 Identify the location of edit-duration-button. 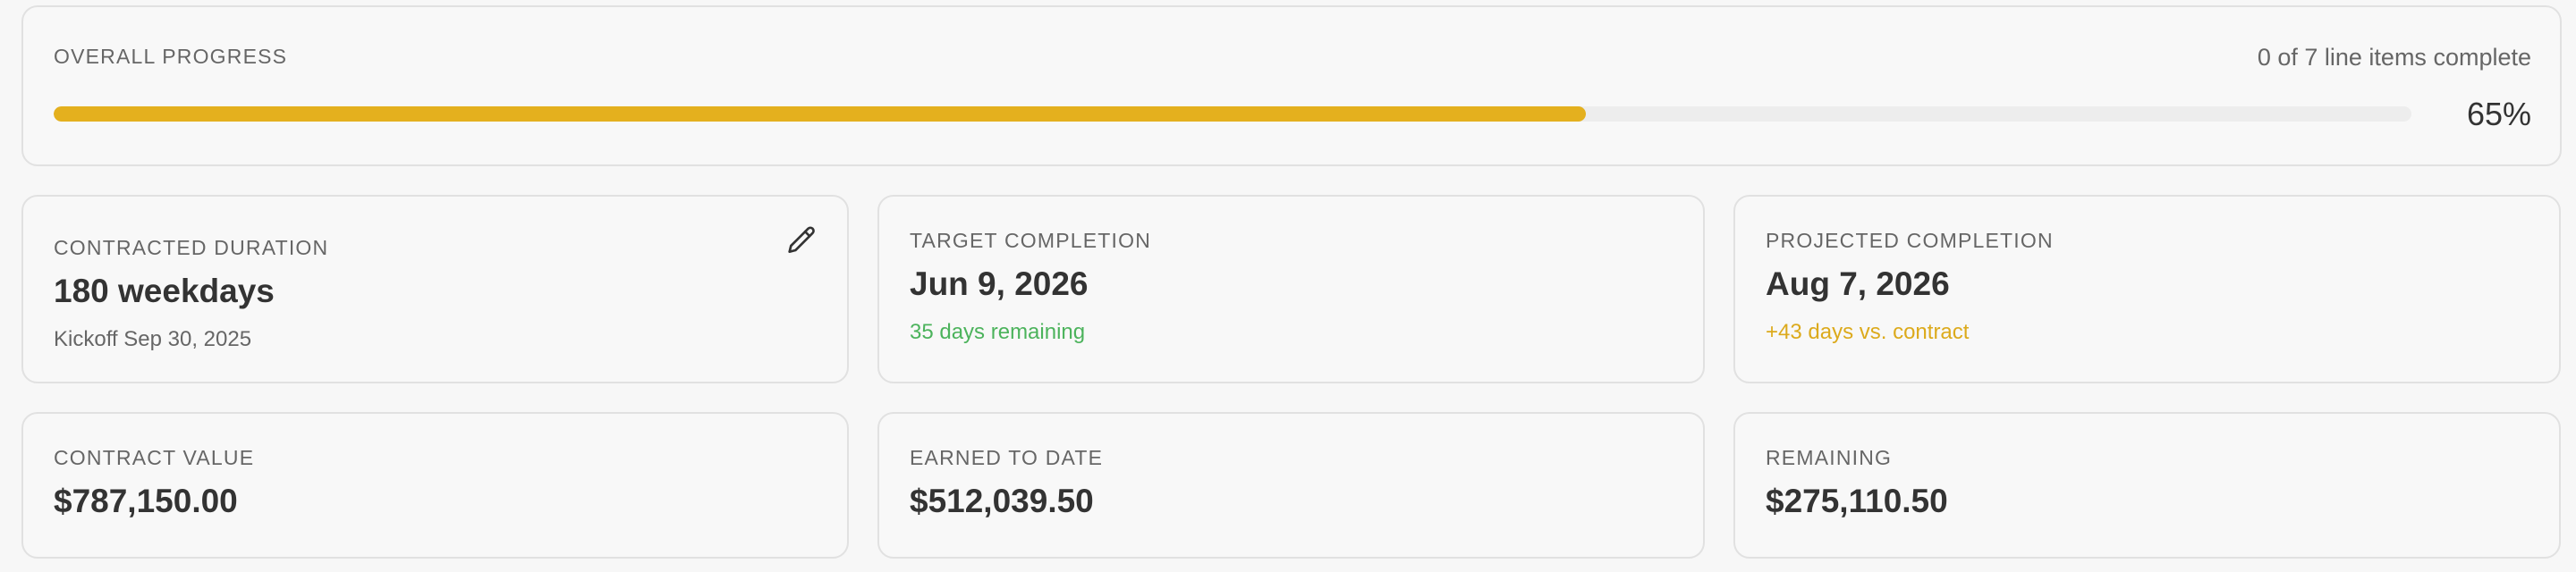
(801, 241).